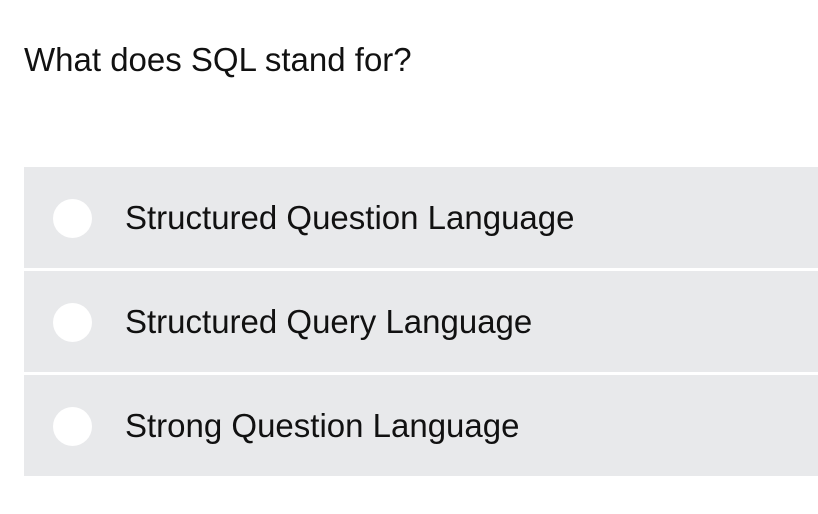  Describe the element at coordinates (218, 59) in the screenshot. I see `quiz-question: What does SQL stand for?` at that location.